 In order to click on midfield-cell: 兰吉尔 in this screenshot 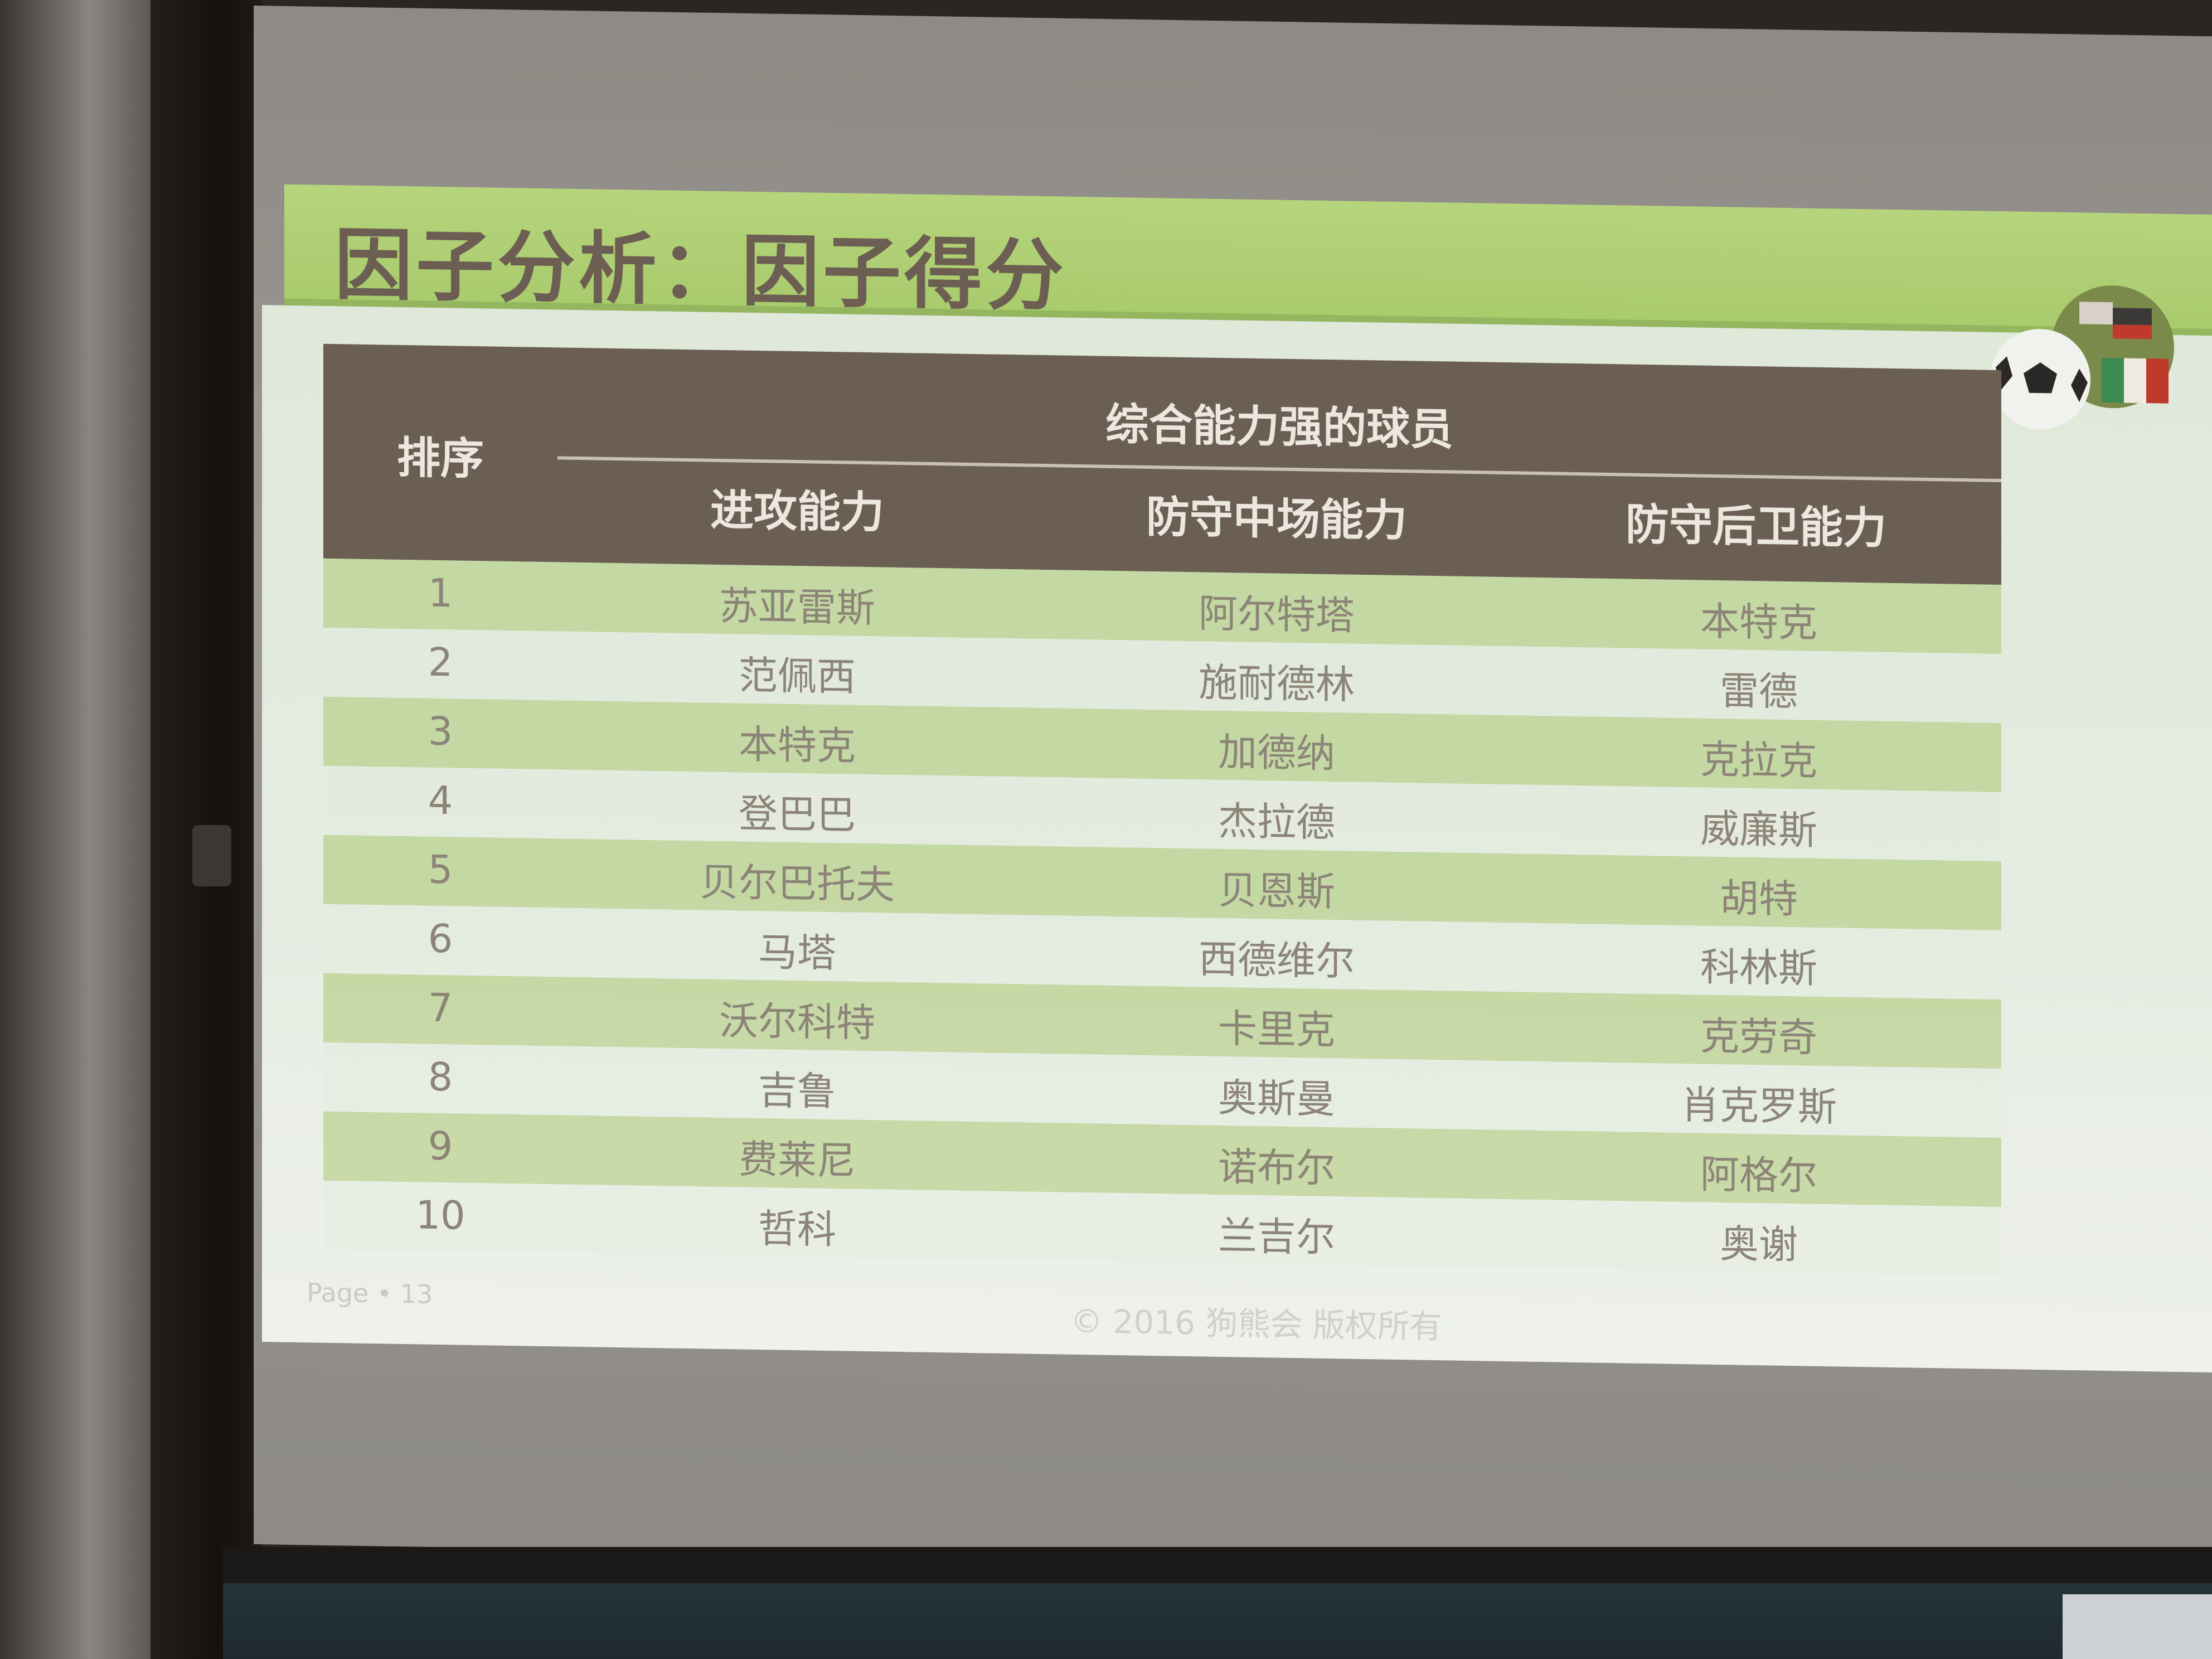, I will do `click(1276, 1236)`.